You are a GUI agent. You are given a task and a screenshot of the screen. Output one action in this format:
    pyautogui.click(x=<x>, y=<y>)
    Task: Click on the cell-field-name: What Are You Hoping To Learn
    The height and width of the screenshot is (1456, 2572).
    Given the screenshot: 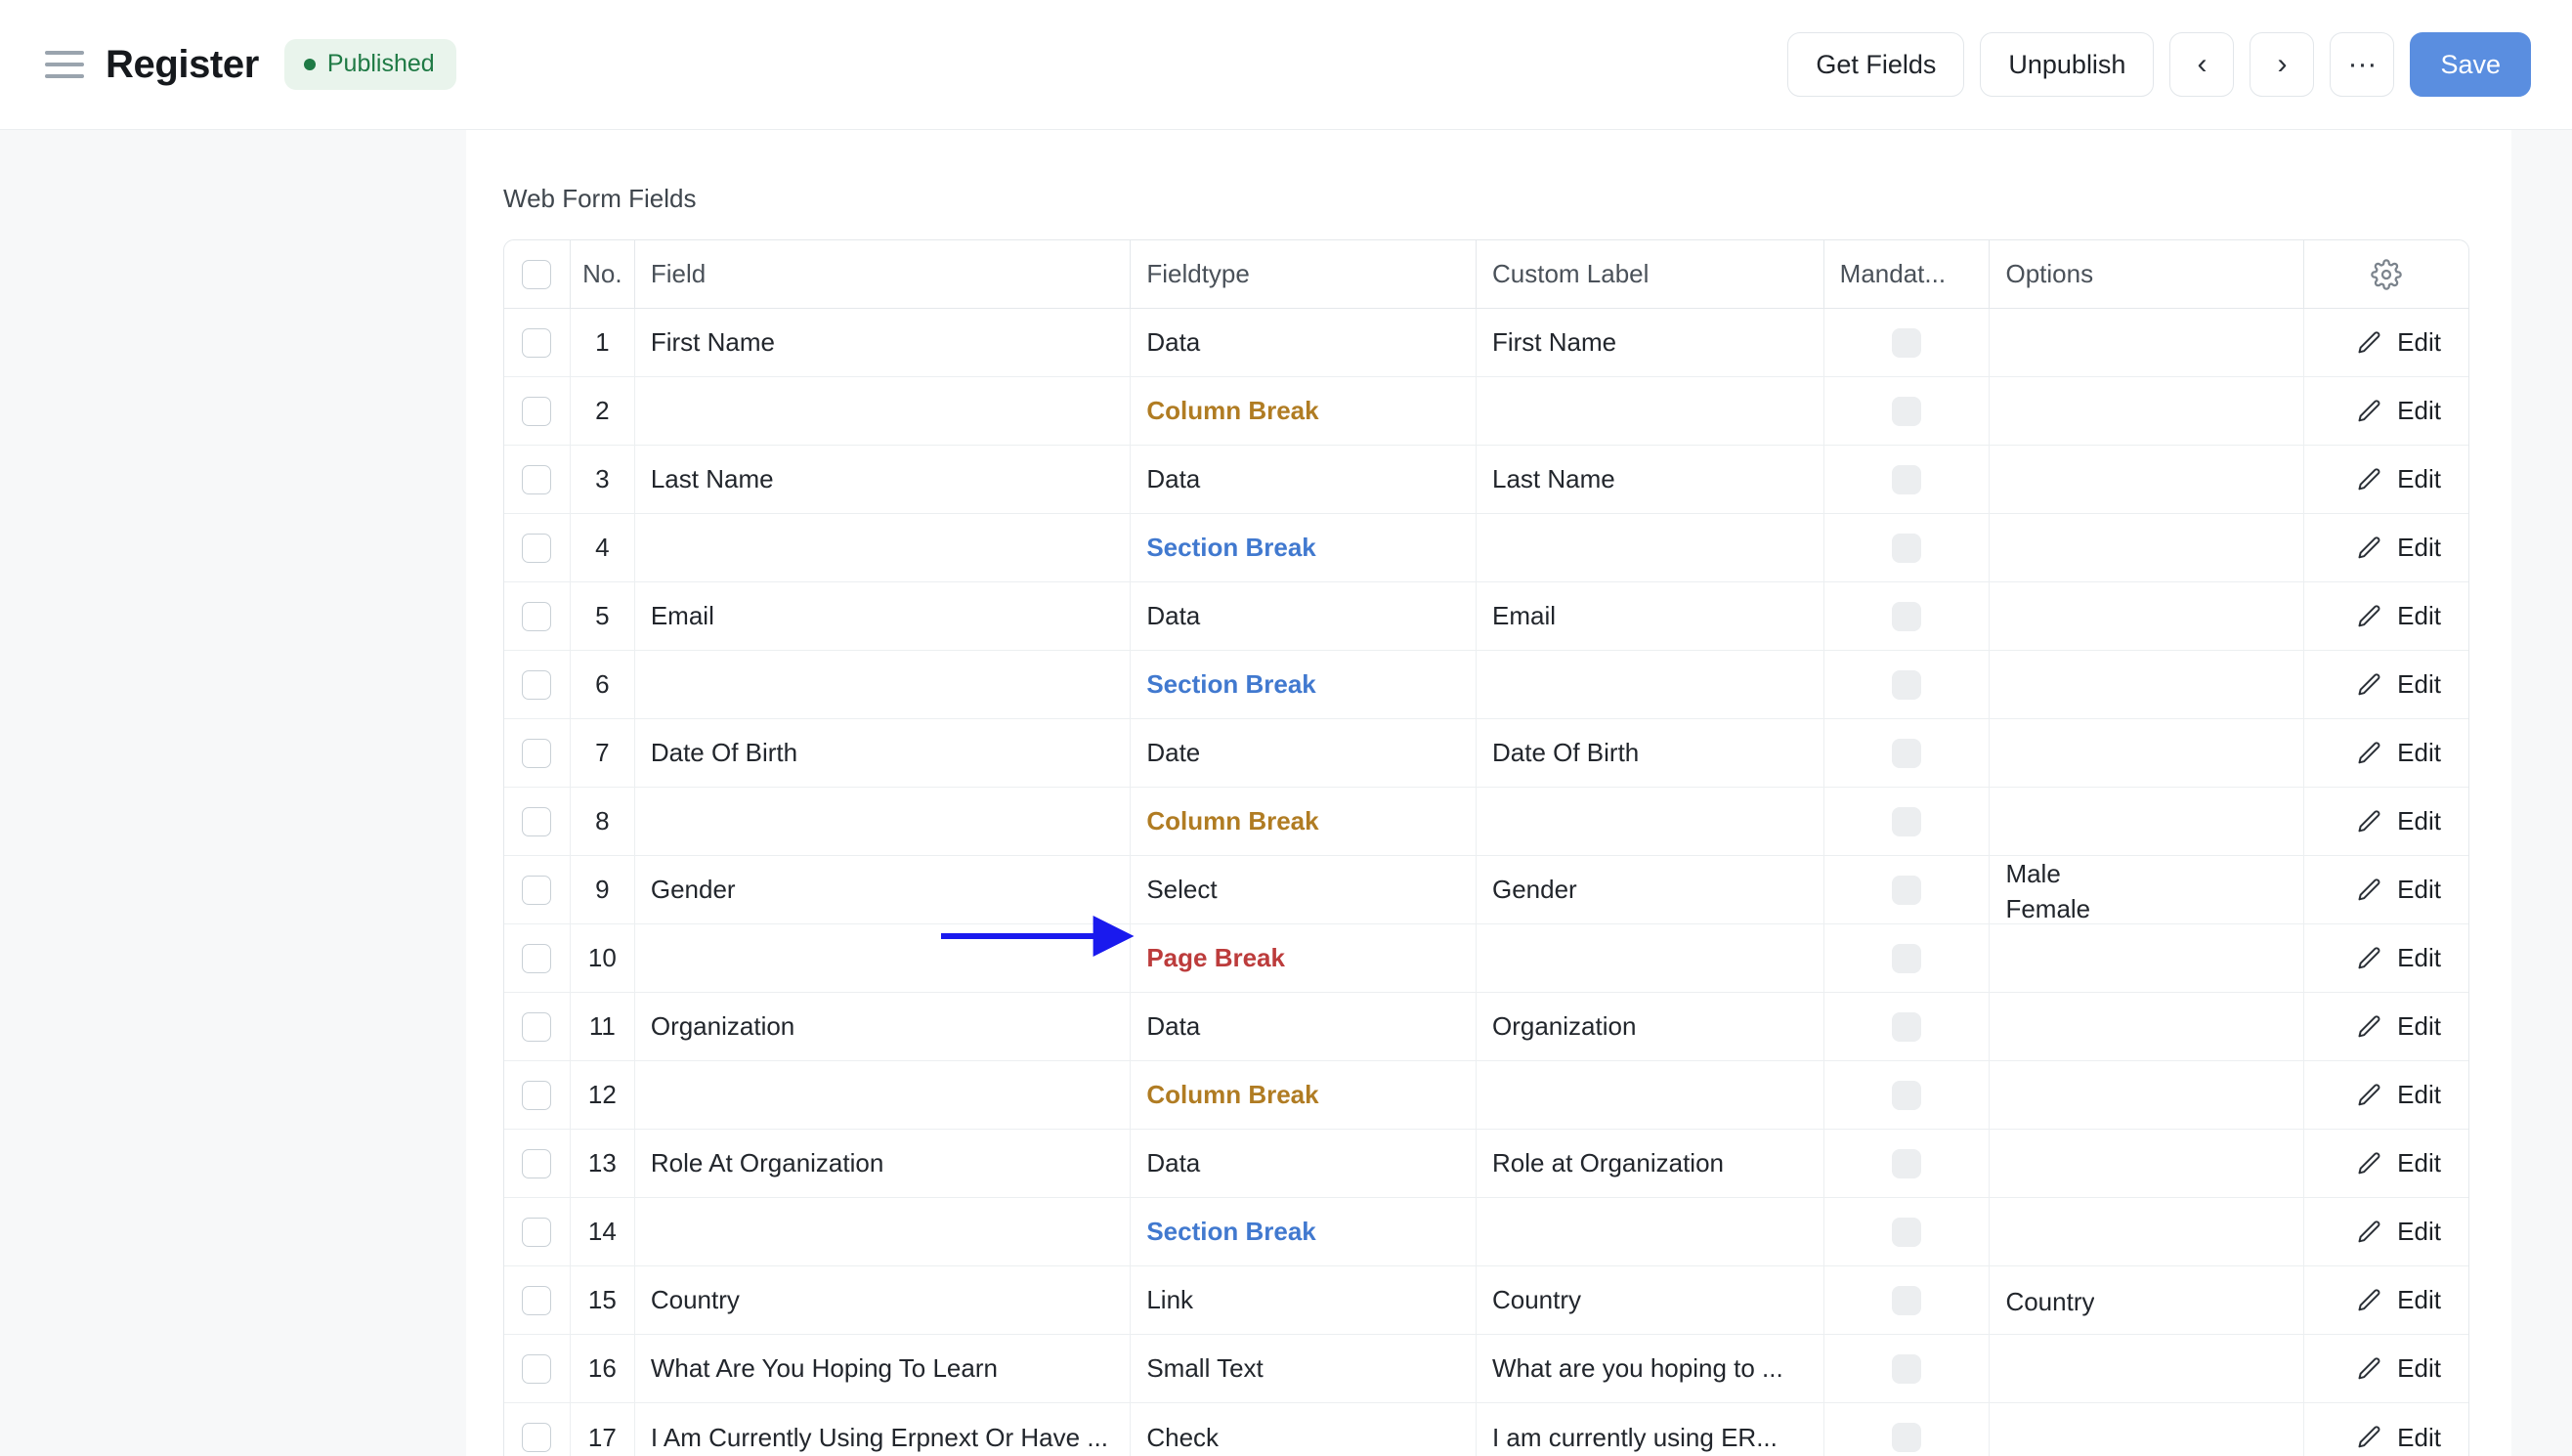 What is the action you would take?
    pyautogui.click(x=883, y=1368)
    